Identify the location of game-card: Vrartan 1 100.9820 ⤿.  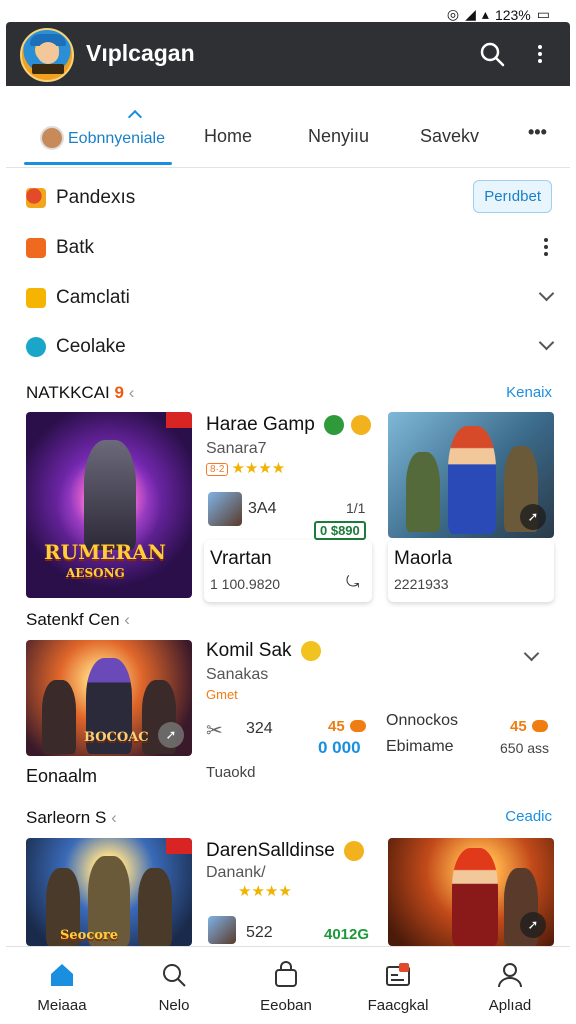
(288, 571).